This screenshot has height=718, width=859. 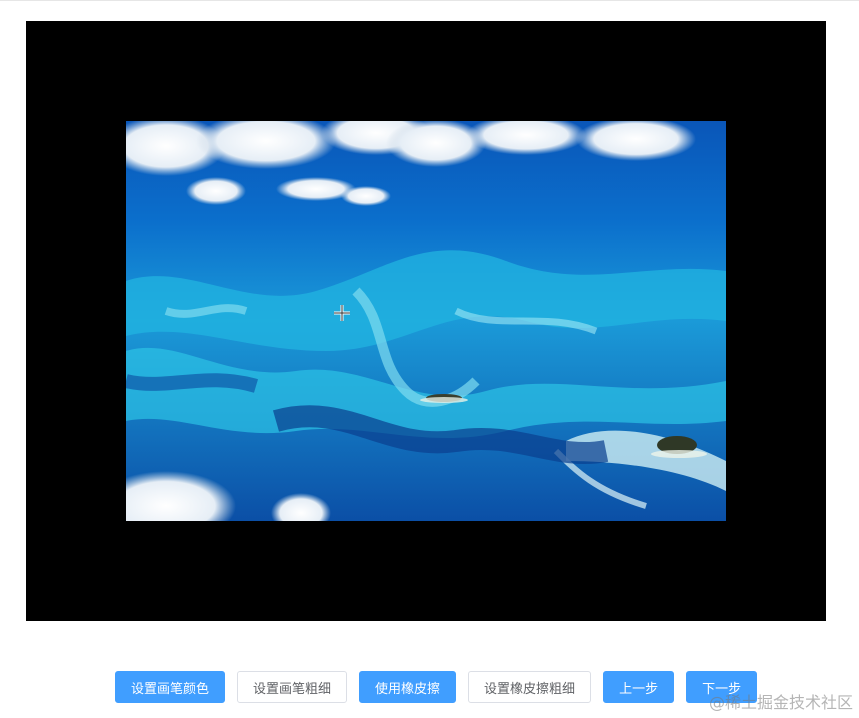 What do you see at coordinates (639, 687) in the screenshot?
I see `undo-button: 上一步` at bounding box center [639, 687].